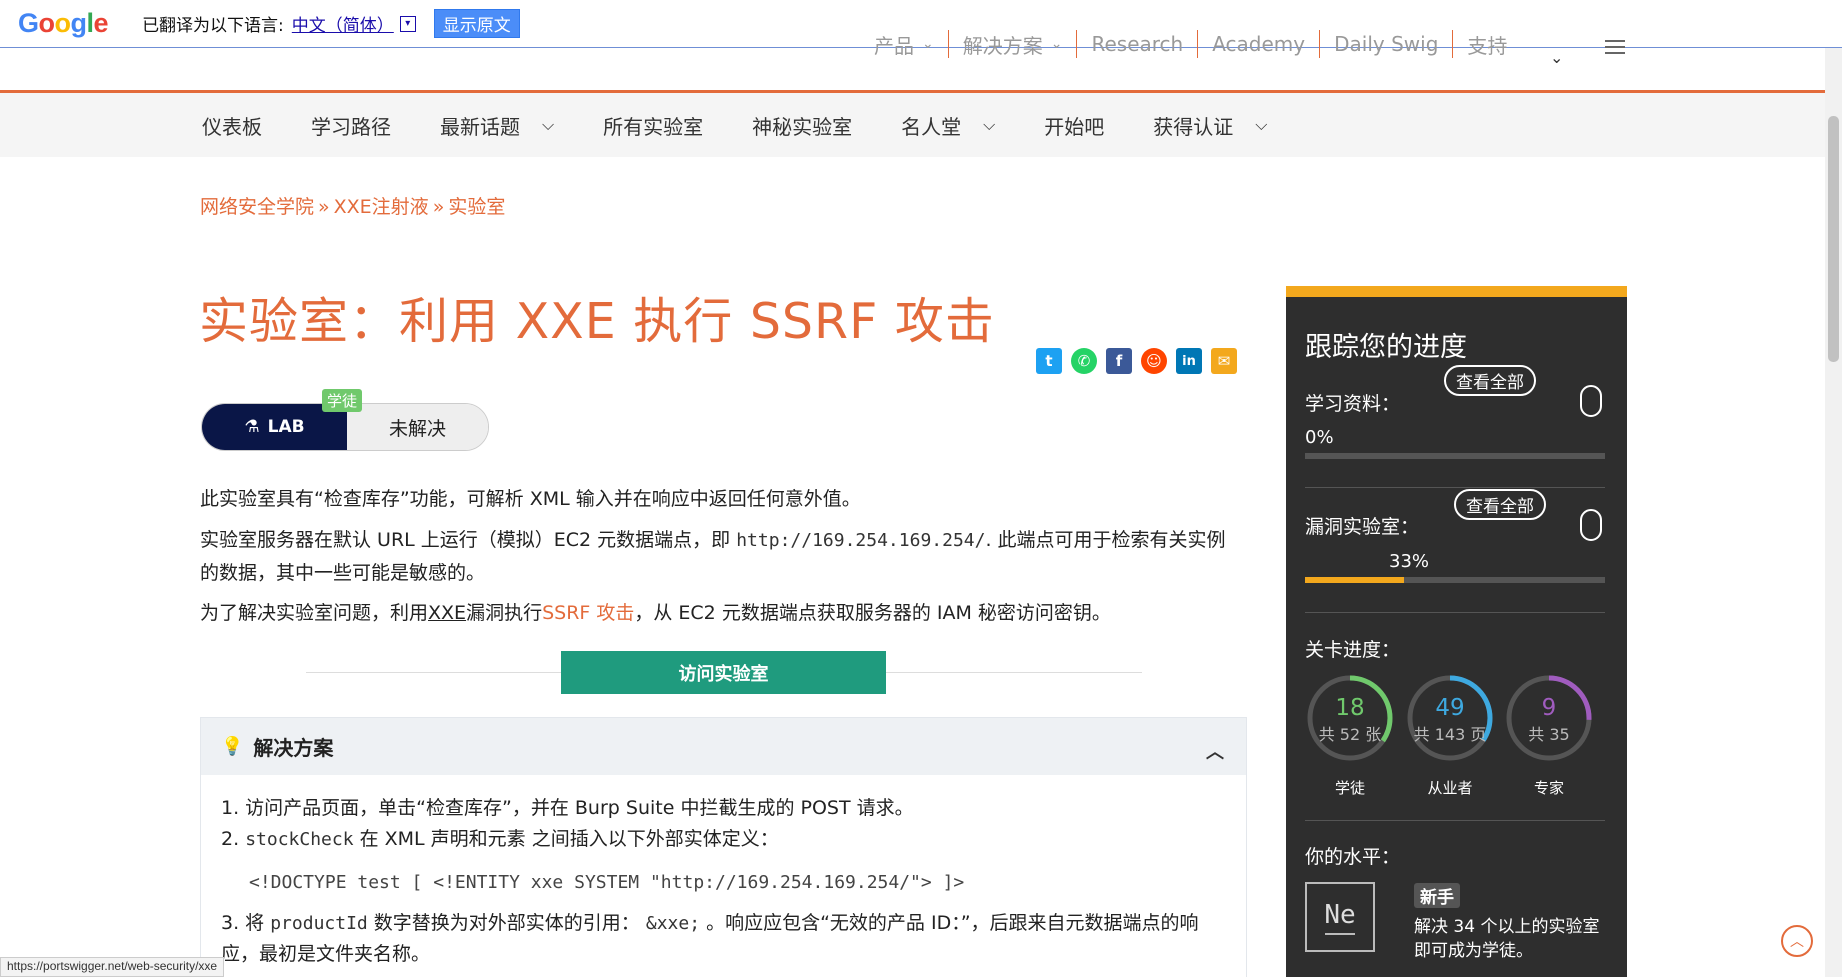 This screenshot has height=977, width=1842. Describe the element at coordinates (1455, 456) in the screenshot. I see `learning-progress-bar` at that location.